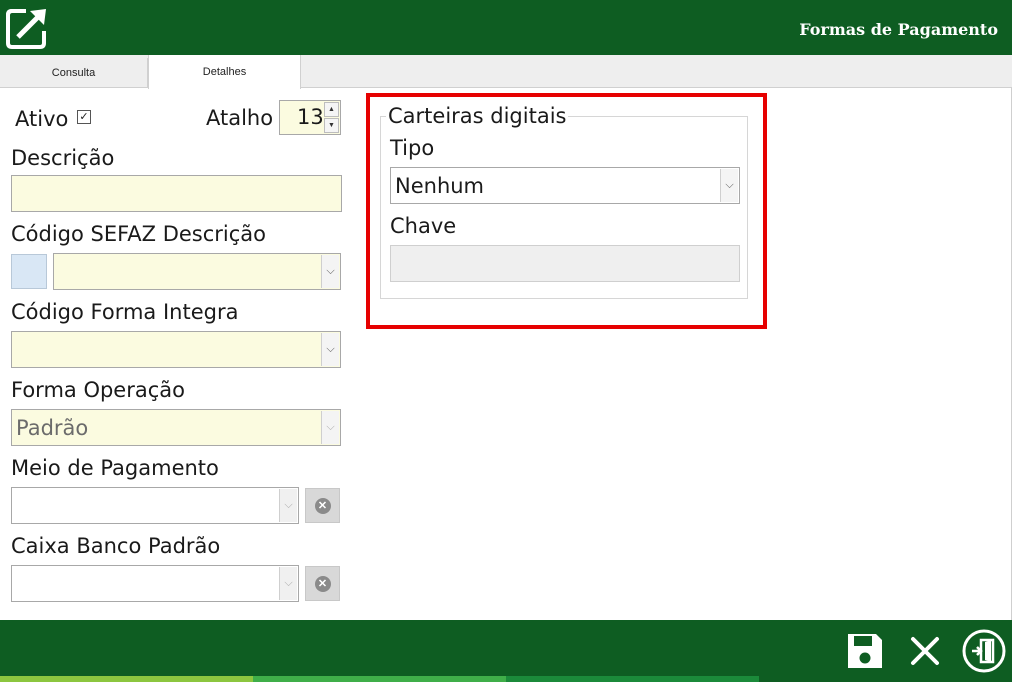 This screenshot has height=682, width=1012. What do you see at coordinates (52, 427) in the screenshot?
I see `forma-operacao-value: Padrão` at bounding box center [52, 427].